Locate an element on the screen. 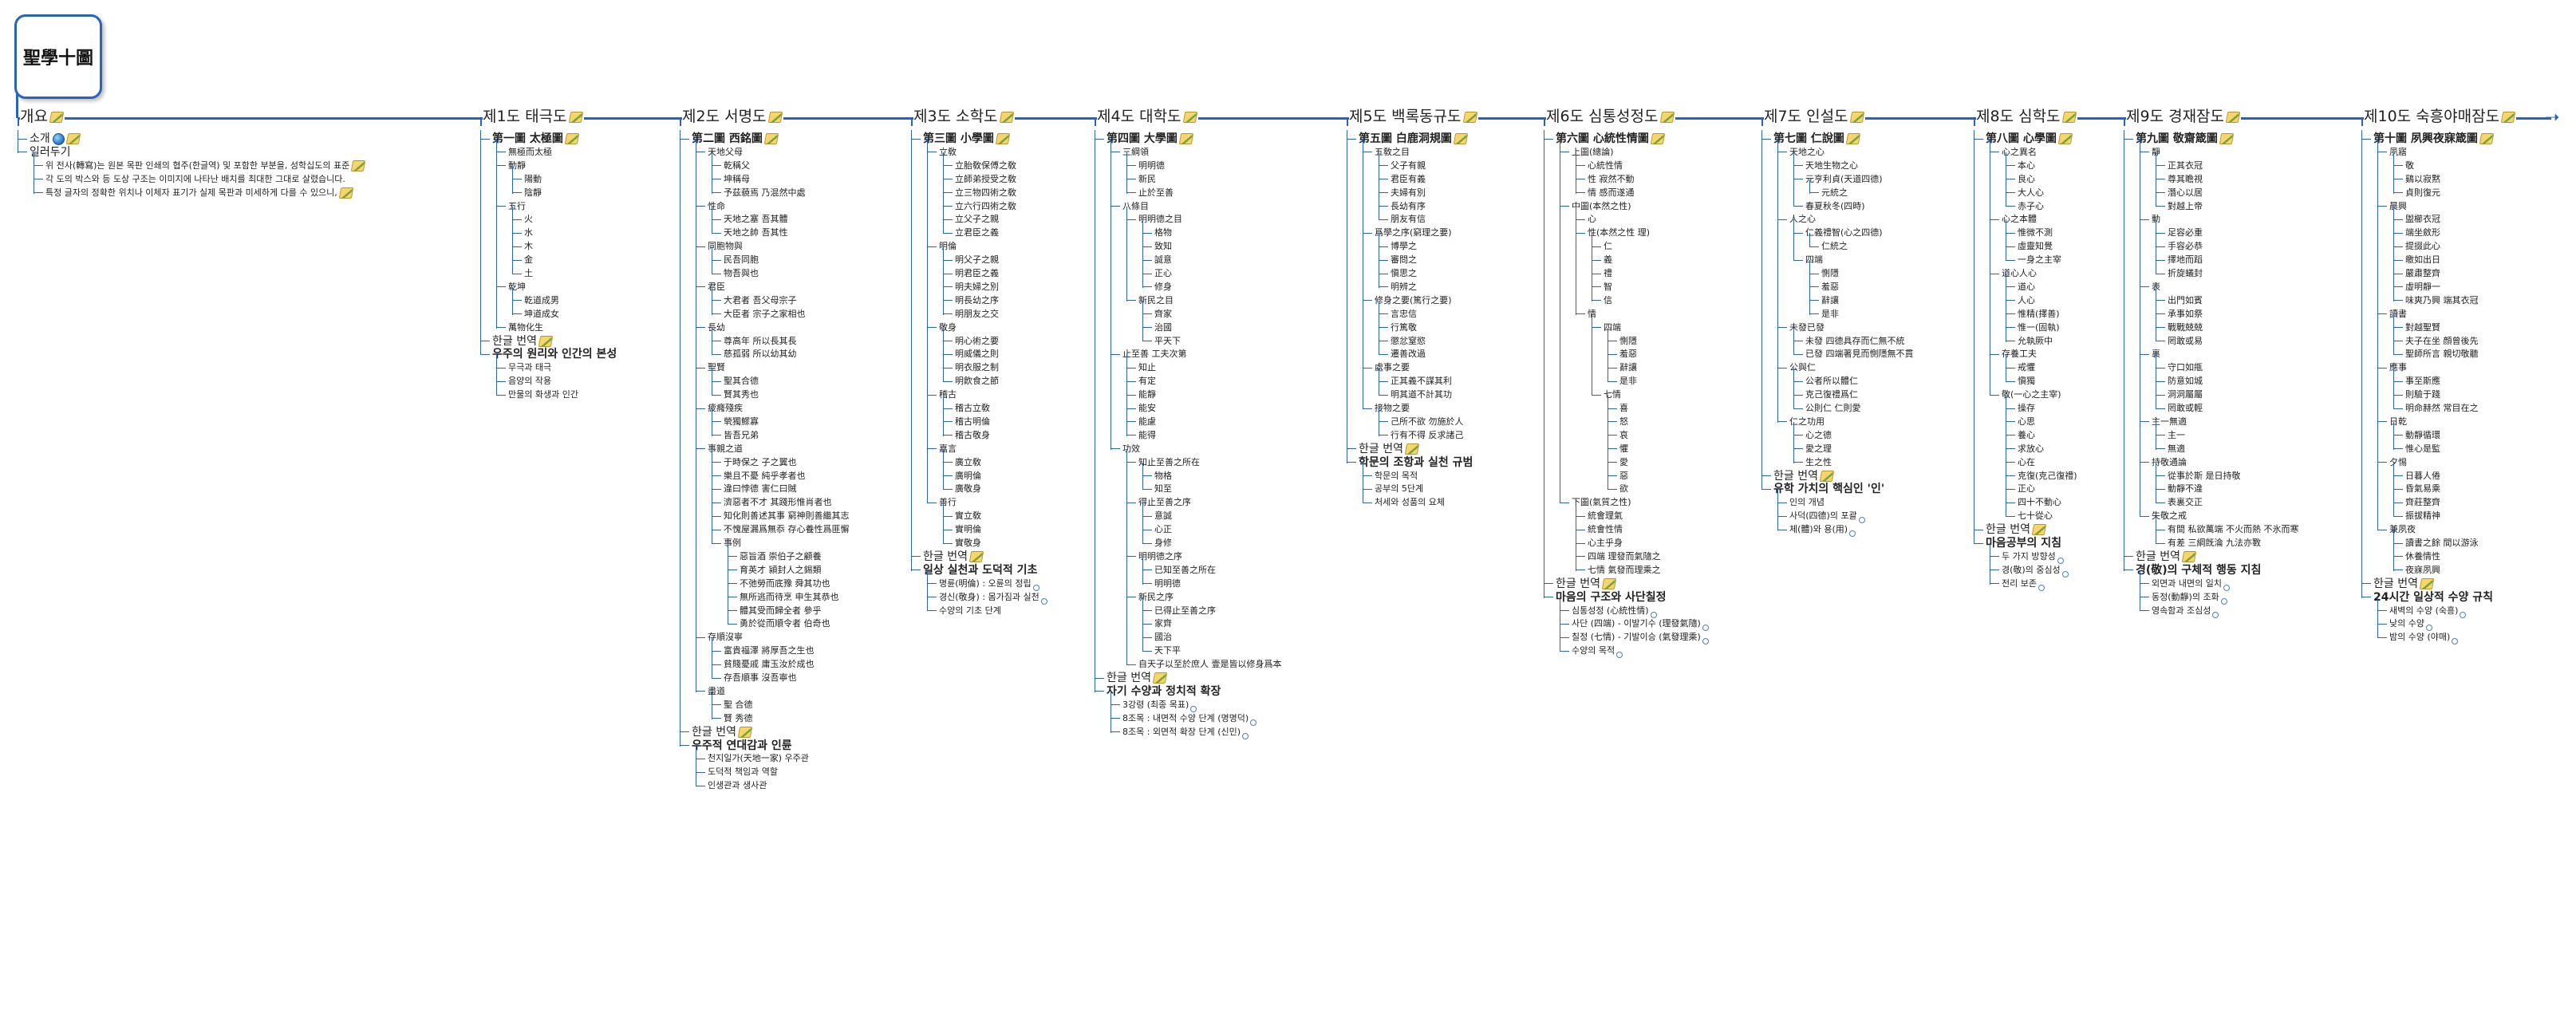 This screenshot has height=1009, width=2576. topic-node-level-2: 명륜(明倫) : 오륜의 정립 is located at coordinates (983, 584).